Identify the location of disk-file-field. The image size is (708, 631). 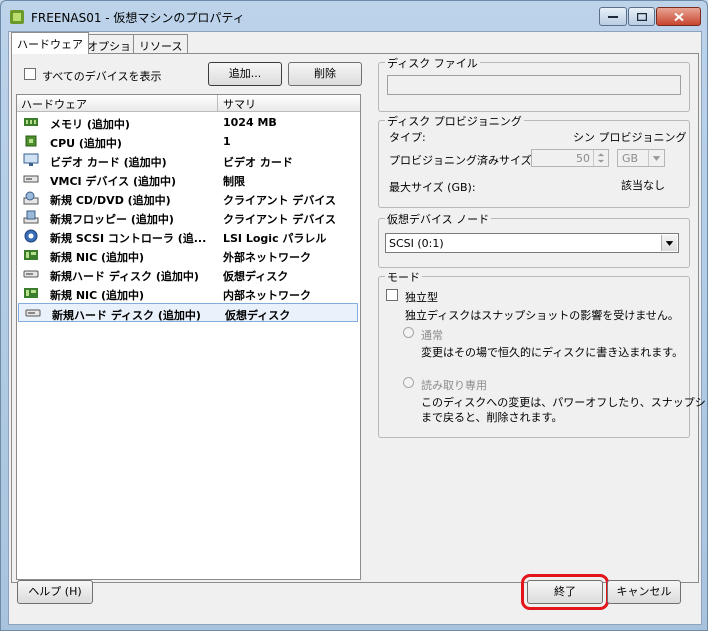
(534, 85).